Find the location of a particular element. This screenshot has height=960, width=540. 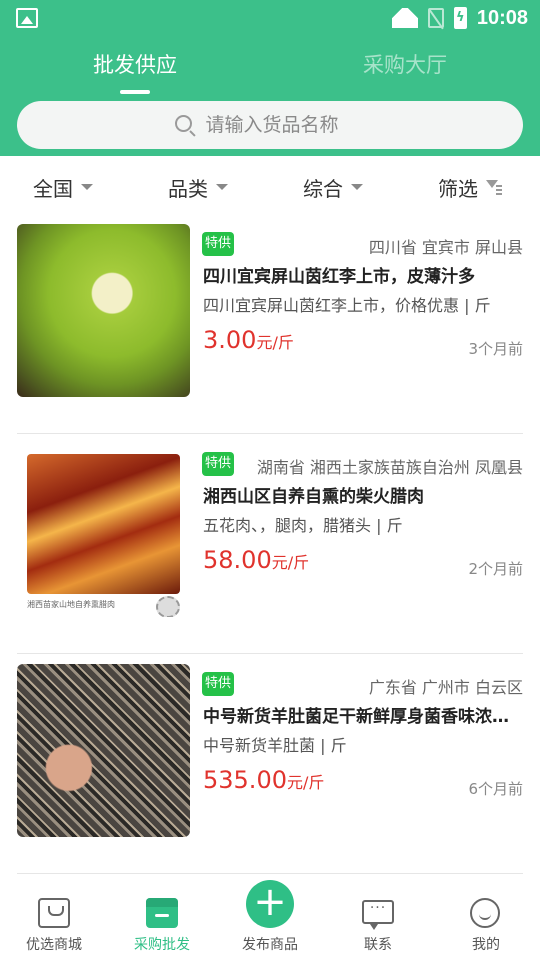

item-location: 湖南省 湘西土家族苗族自治州 凤凰县 is located at coordinates (389, 467).